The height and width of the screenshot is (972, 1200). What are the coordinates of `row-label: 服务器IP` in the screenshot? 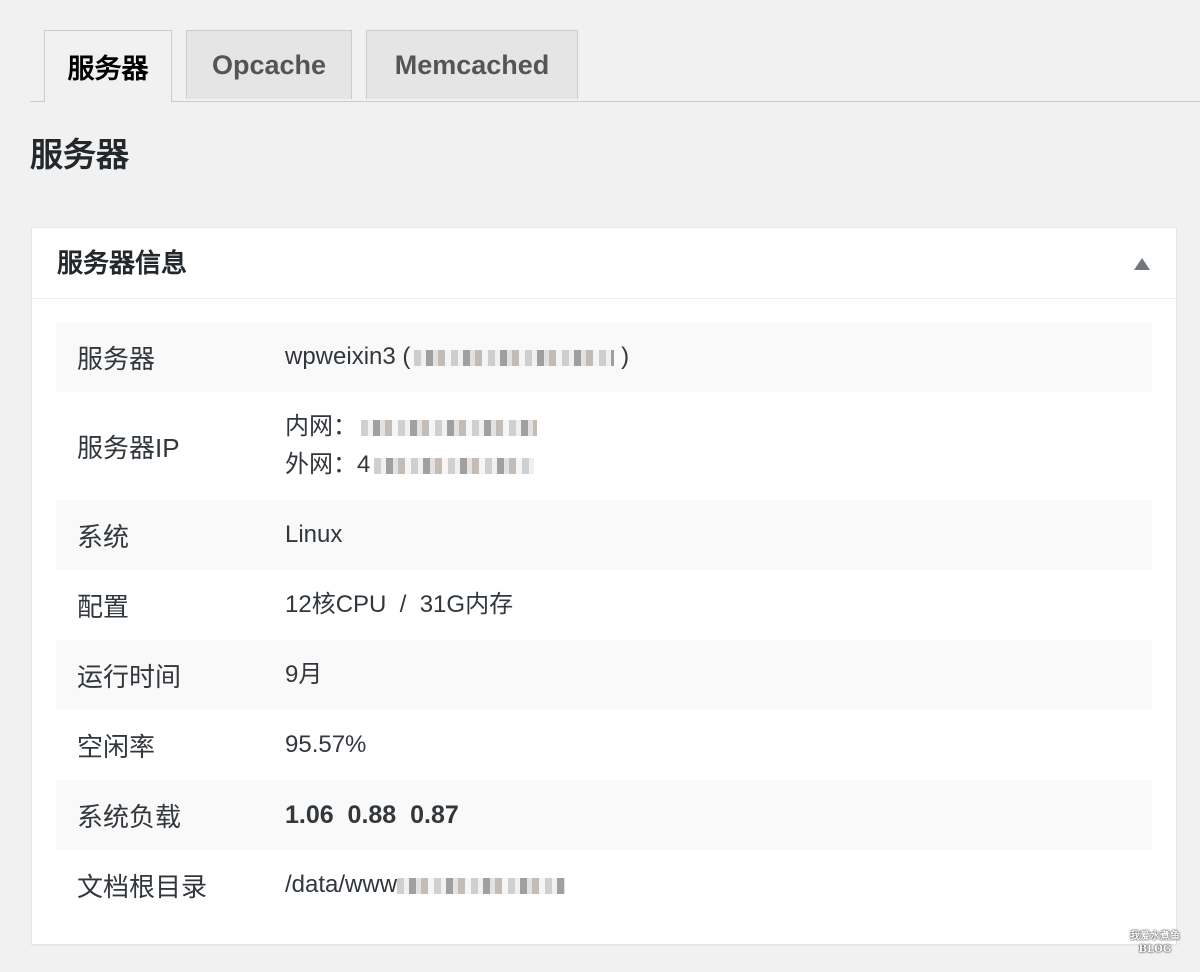 It's located at (128, 447).